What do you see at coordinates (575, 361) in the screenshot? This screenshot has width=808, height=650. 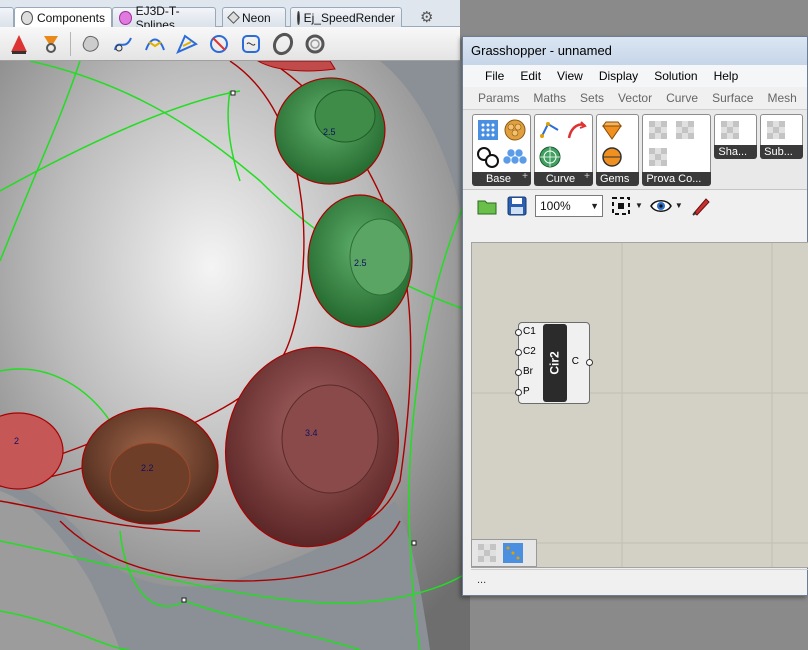 I see `output-c: C` at bounding box center [575, 361].